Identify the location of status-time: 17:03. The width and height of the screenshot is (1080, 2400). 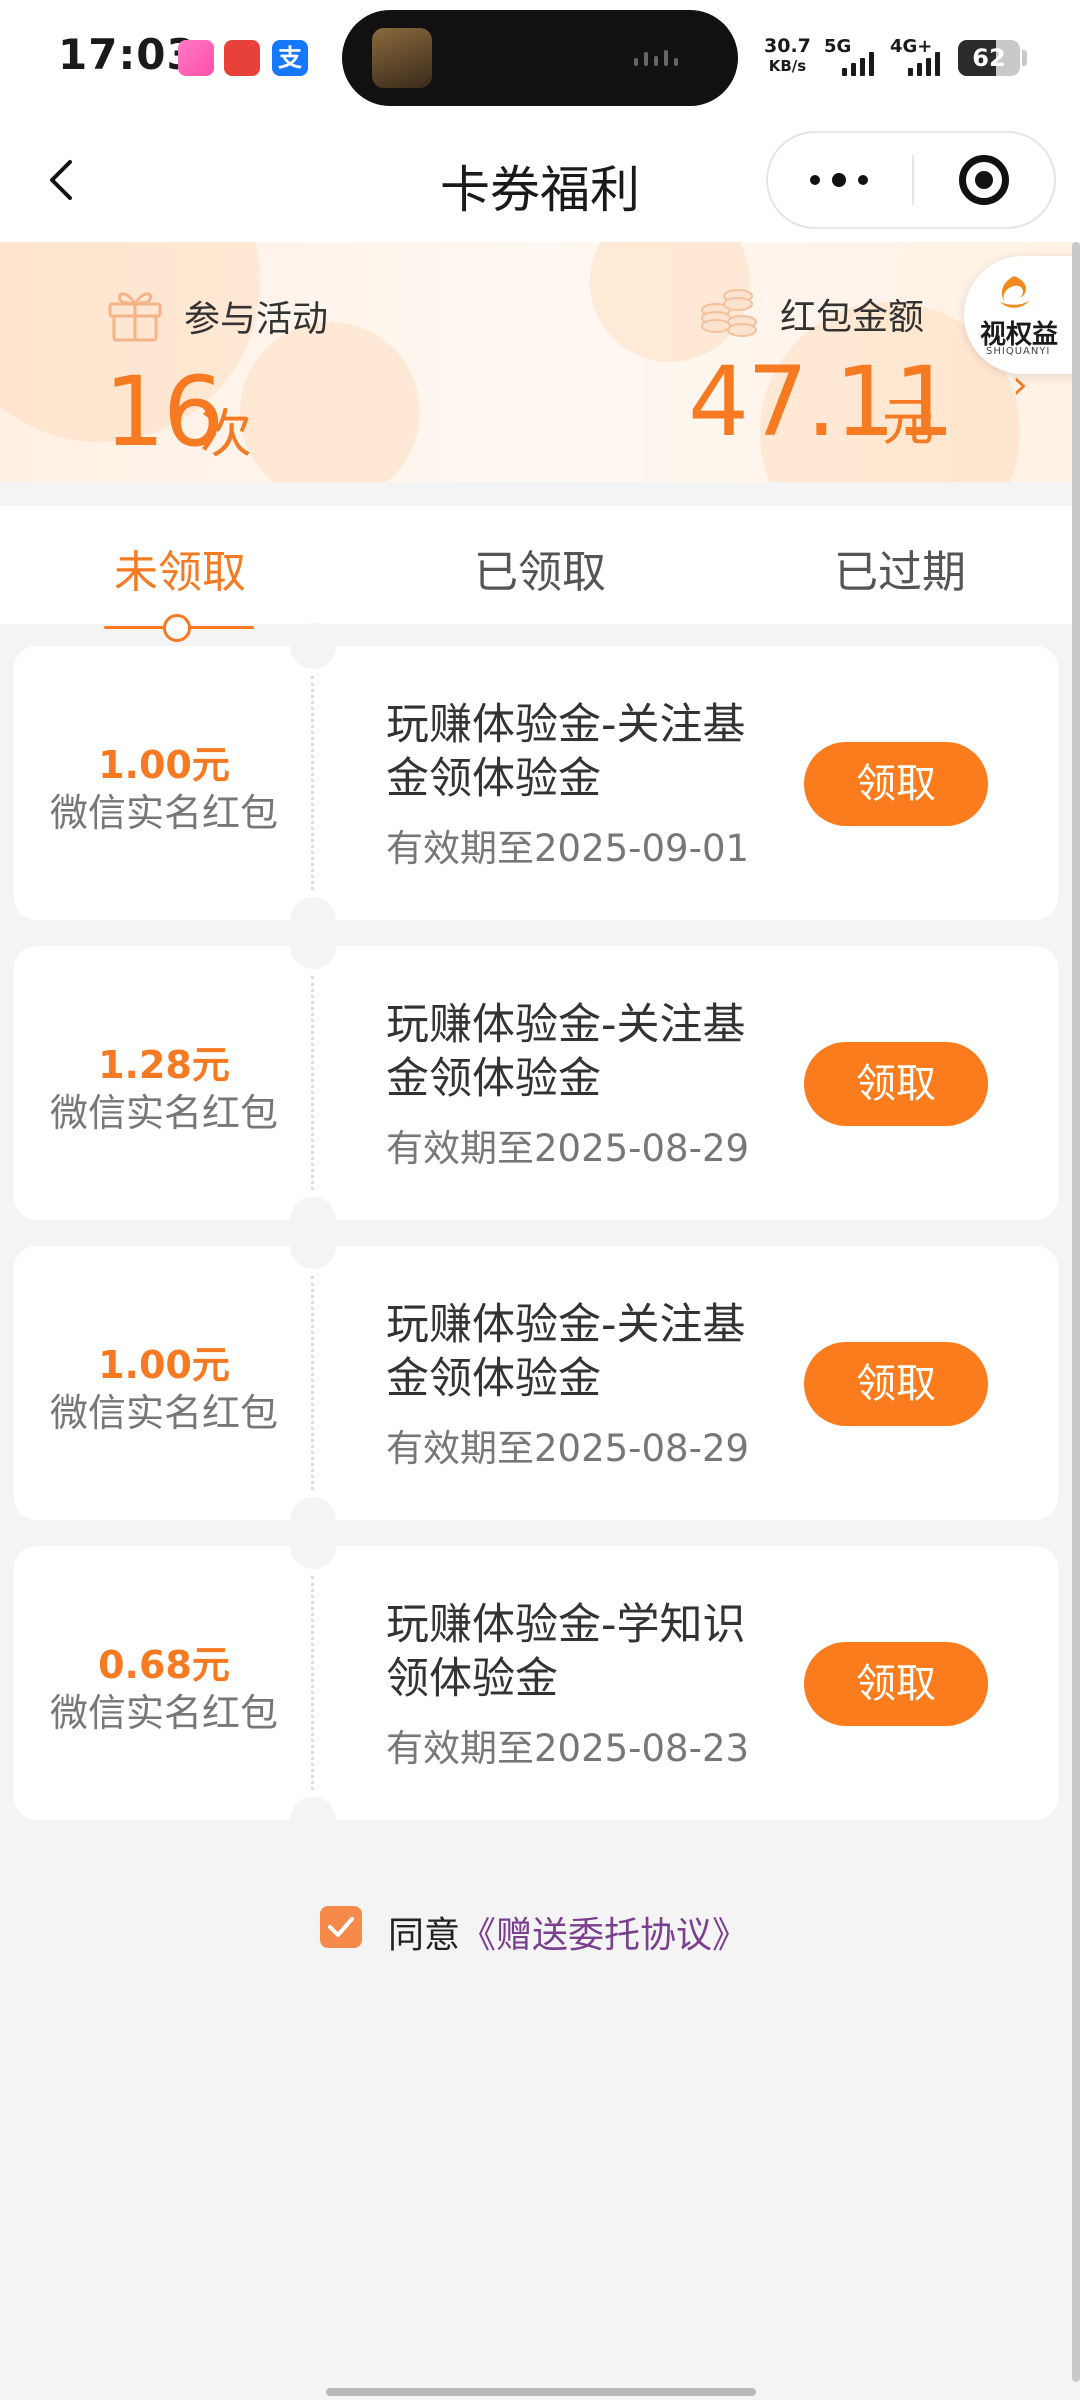
(127, 54).